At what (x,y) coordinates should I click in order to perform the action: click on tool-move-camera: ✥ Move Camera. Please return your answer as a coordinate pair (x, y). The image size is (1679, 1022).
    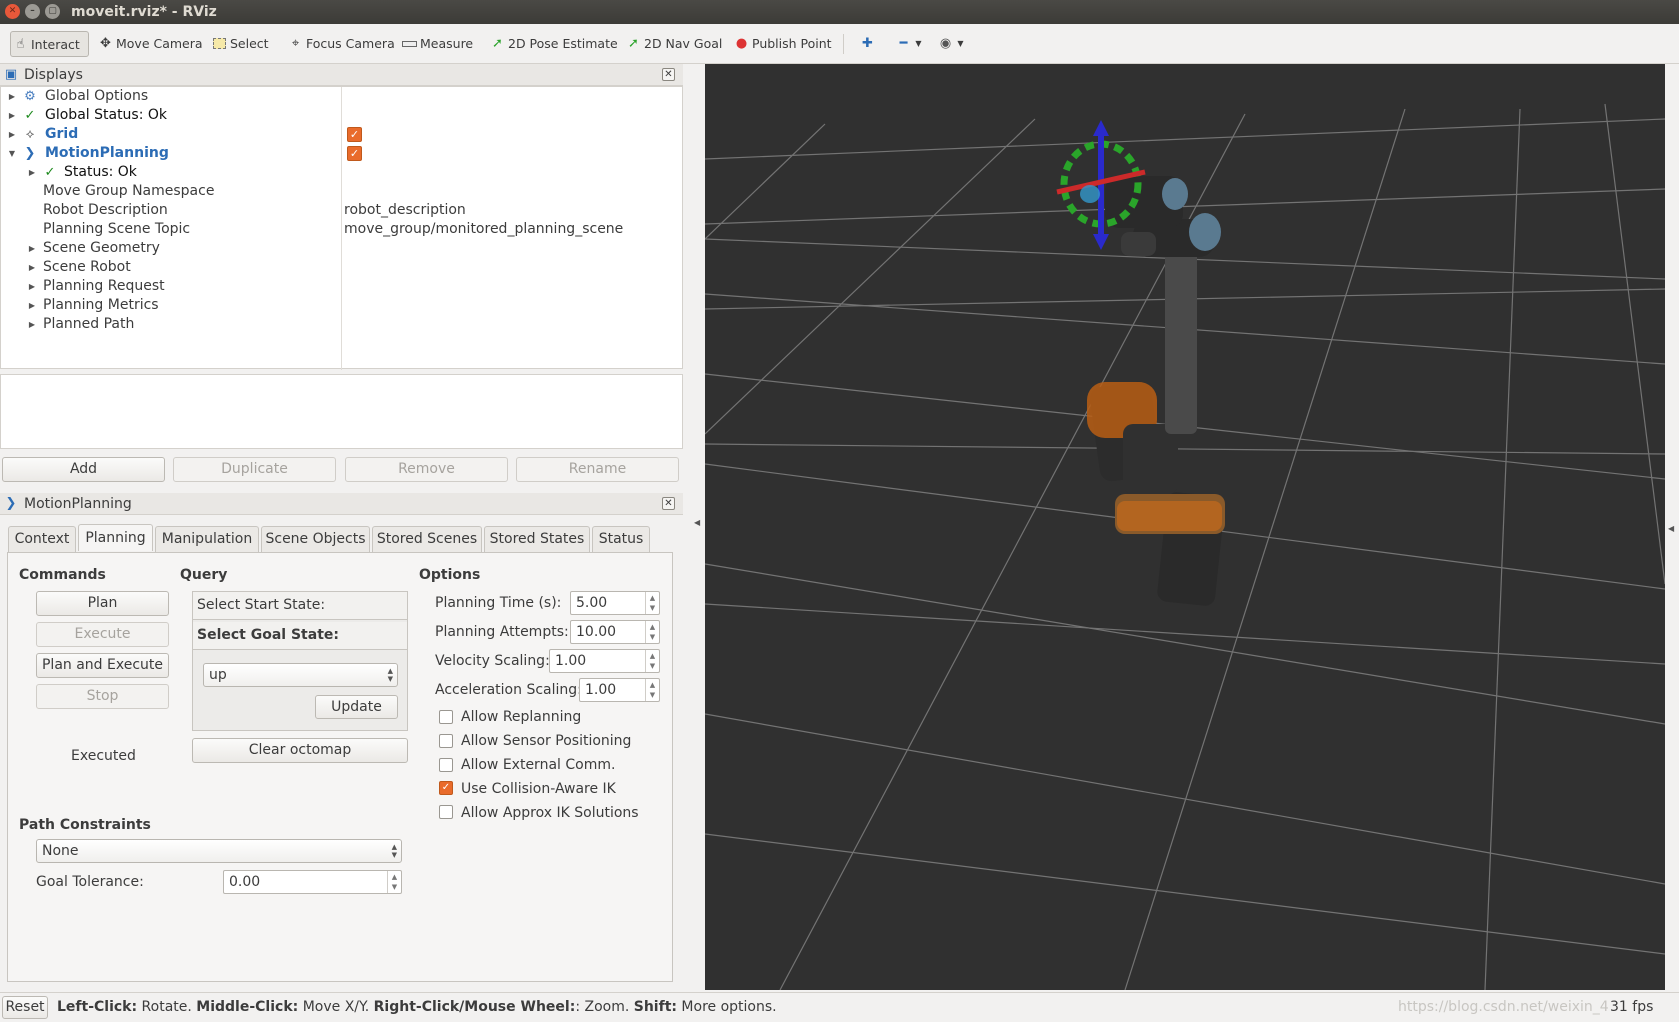
    Looking at the image, I should click on (149, 44).